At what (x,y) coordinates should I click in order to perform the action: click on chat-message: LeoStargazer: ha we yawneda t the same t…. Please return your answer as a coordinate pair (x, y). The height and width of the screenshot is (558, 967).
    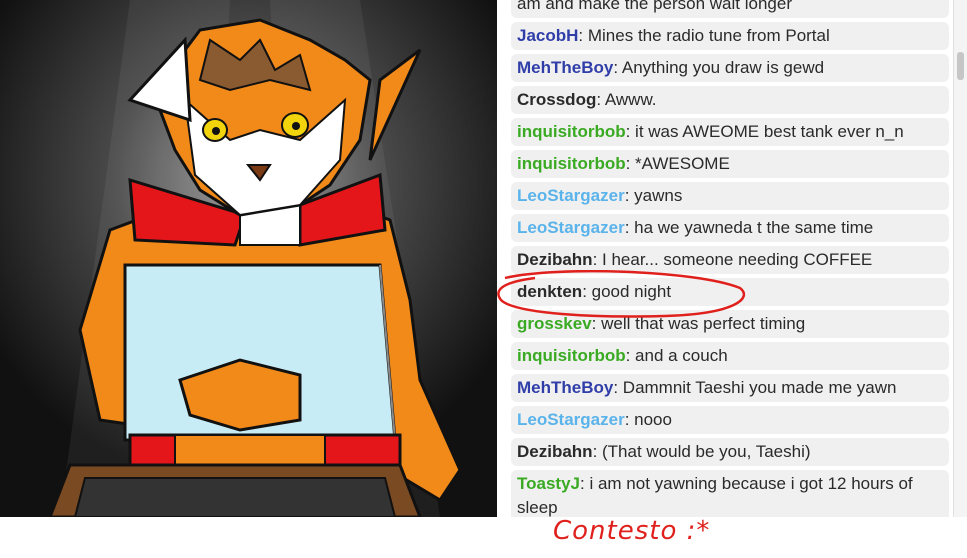
    Looking at the image, I should click on (730, 228).